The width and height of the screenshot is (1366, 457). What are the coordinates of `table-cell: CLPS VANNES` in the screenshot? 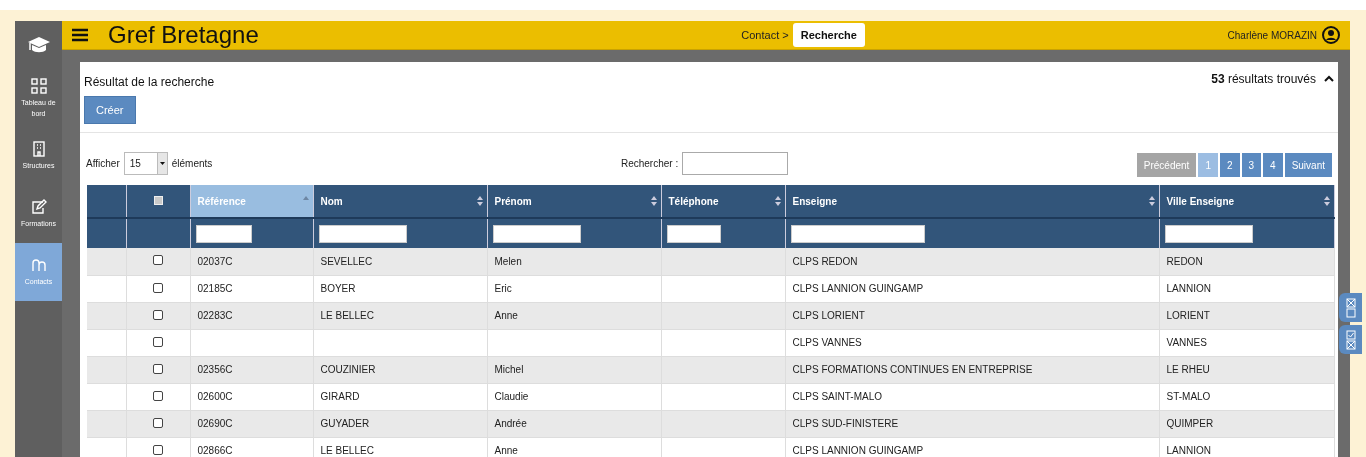 It's located at (827, 342).